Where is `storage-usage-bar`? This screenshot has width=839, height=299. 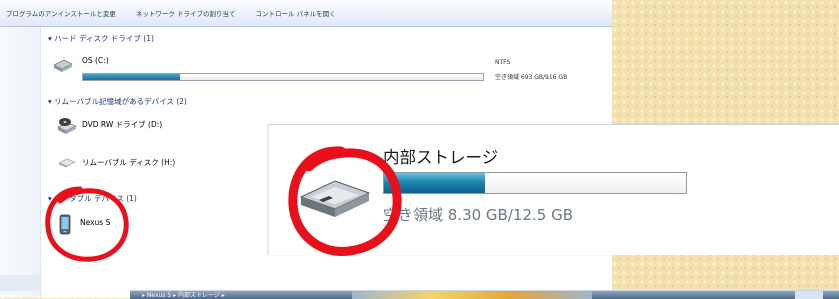
storage-usage-bar is located at coordinates (535, 183).